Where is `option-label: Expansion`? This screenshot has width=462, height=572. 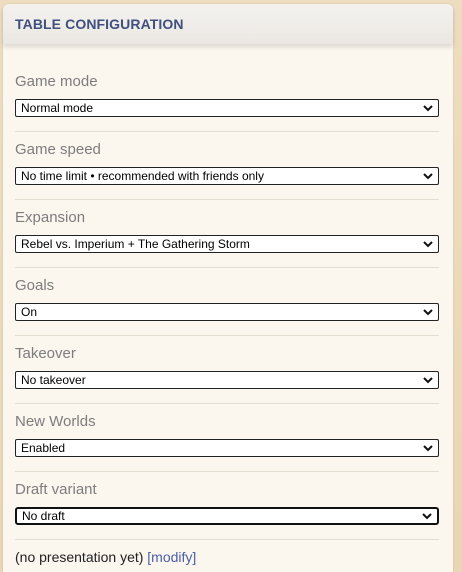 option-label: Expansion is located at coordinates (50, 217).